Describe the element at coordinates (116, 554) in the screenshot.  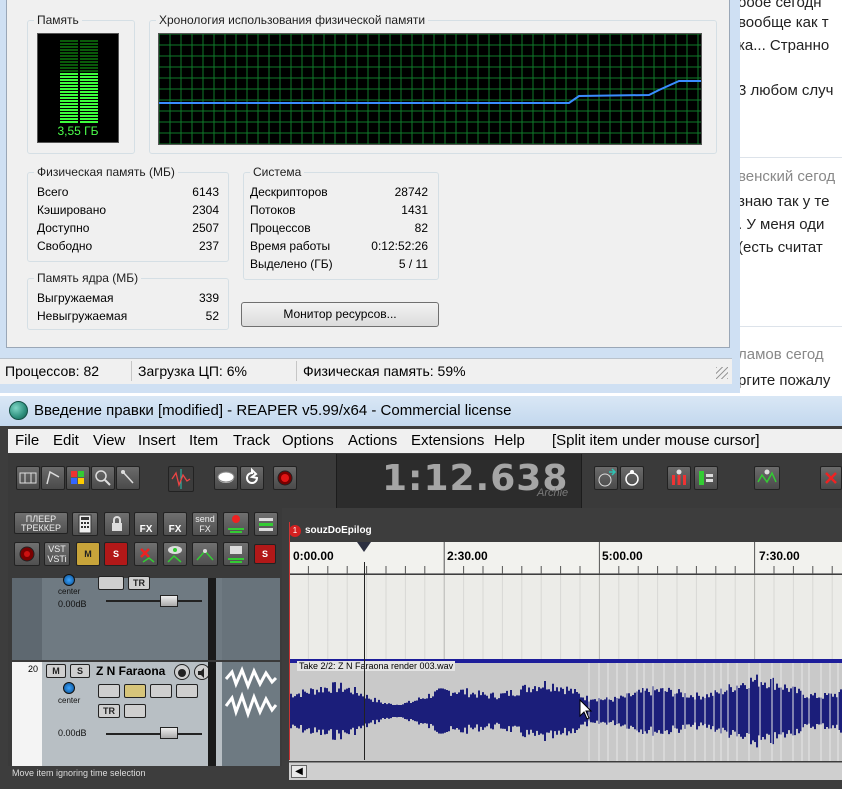
I see `solo-all-button: S` at that location.